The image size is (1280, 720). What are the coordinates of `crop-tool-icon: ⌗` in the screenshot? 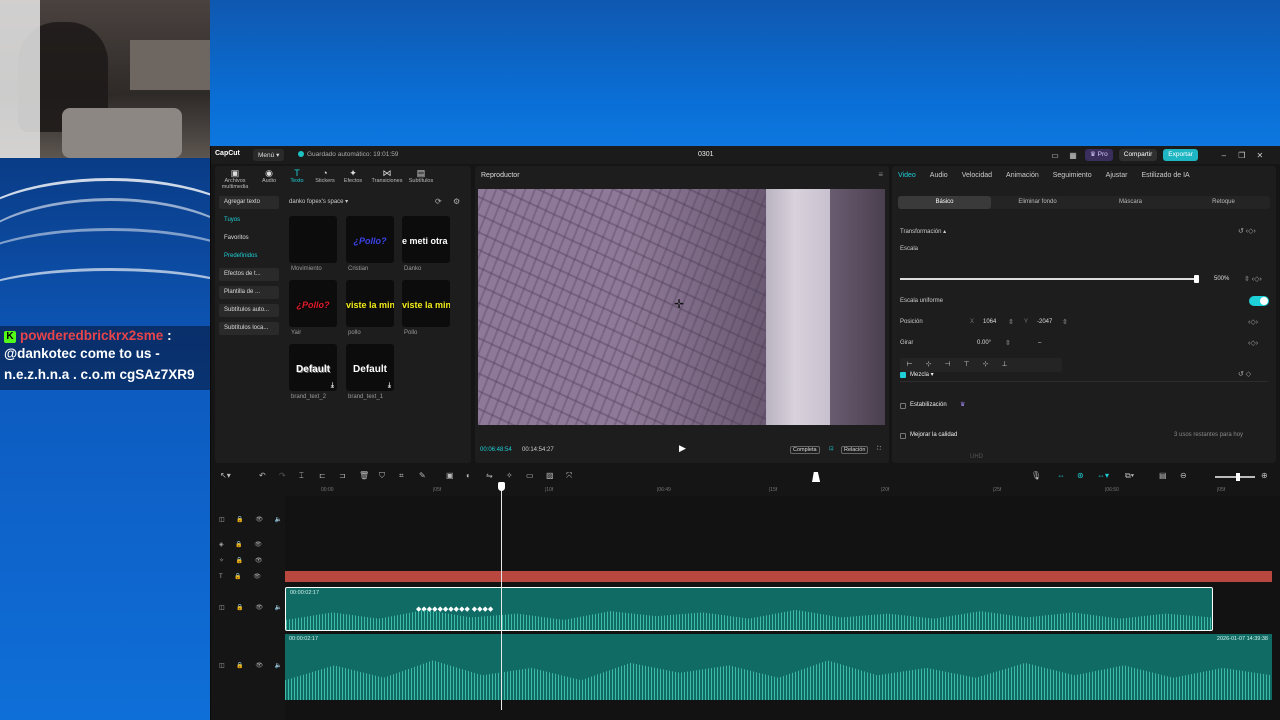 It's located at (401, 476).